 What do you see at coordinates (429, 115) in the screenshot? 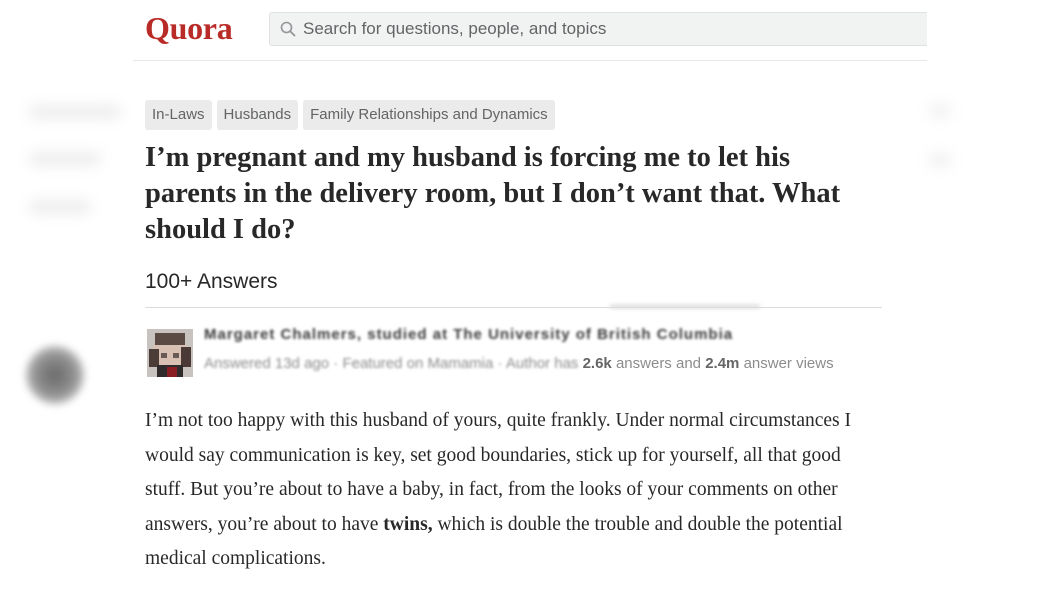
I see `topic-tag-family-relationships: Family Relationships and Dynamics` at bounding box center [429, 115].